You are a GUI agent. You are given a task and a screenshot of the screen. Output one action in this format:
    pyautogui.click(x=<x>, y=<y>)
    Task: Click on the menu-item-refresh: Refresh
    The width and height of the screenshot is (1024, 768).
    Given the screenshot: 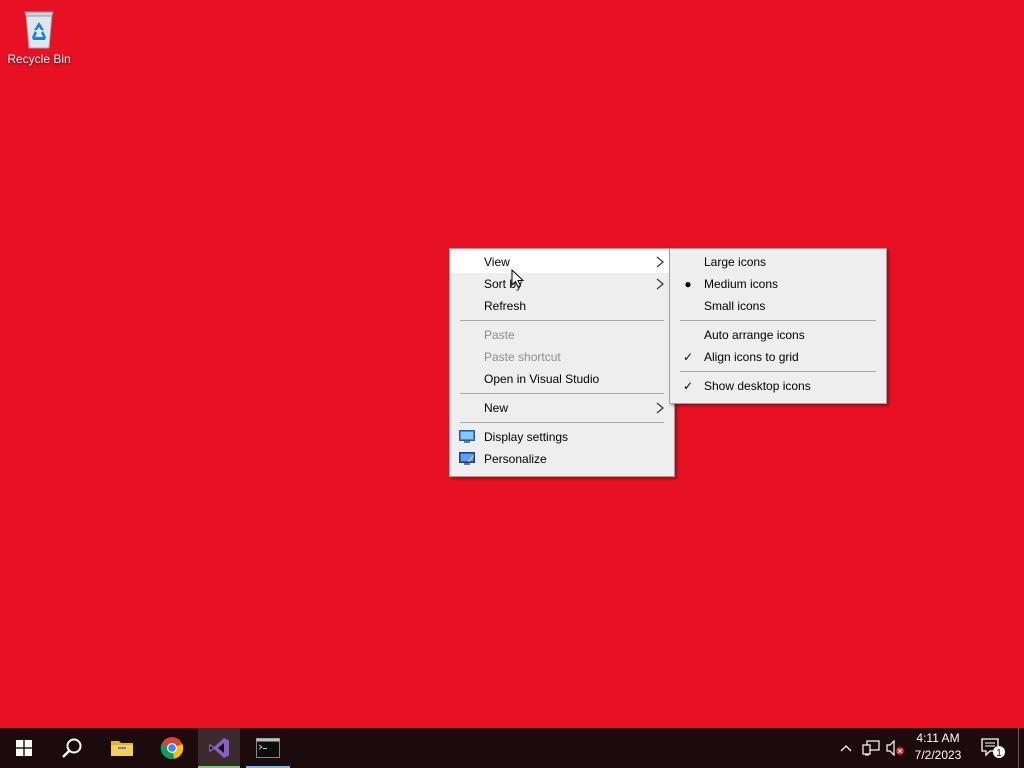 What is the action you would take?
    pyautogui.click(x=562, y=306)
    